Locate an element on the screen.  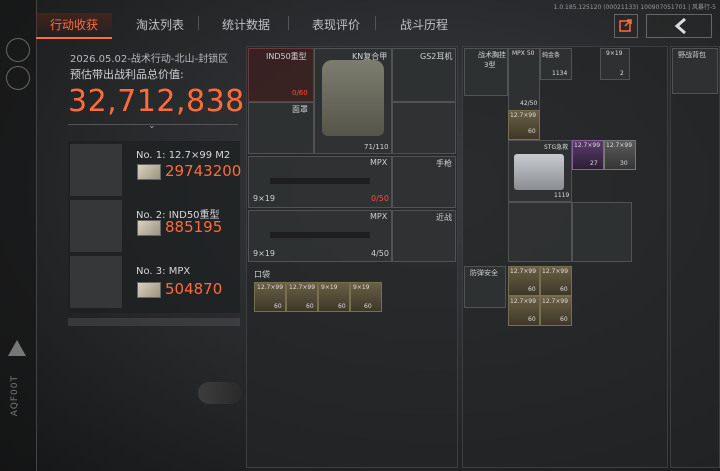
primary-1-name: MPX is located at coordinates (379, 162).